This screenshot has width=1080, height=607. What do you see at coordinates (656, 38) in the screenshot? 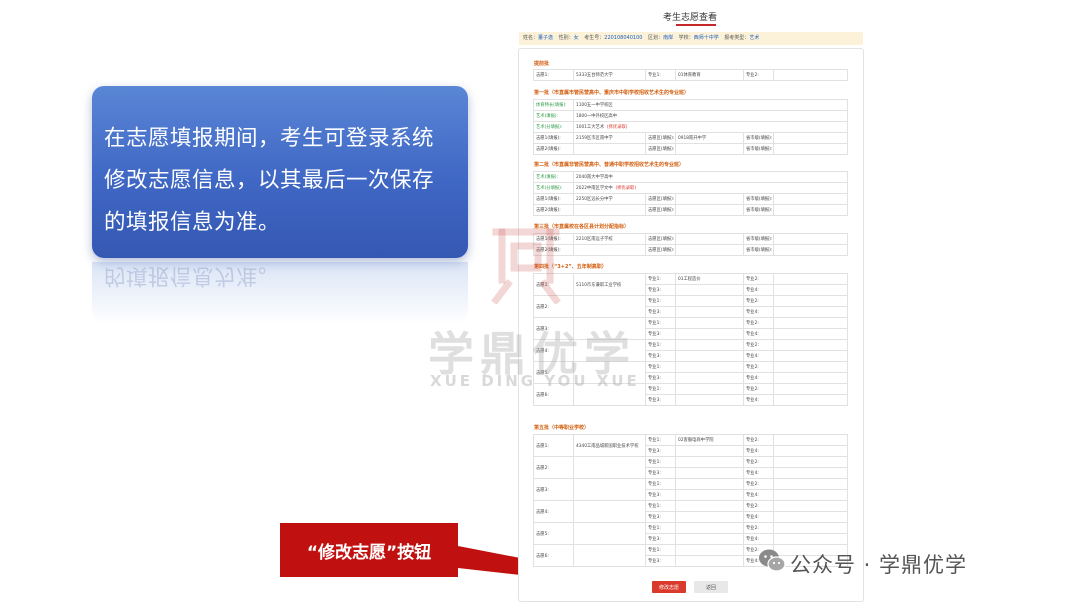
I see `info-district-key: 区划：` at bounding box center [656, 38].